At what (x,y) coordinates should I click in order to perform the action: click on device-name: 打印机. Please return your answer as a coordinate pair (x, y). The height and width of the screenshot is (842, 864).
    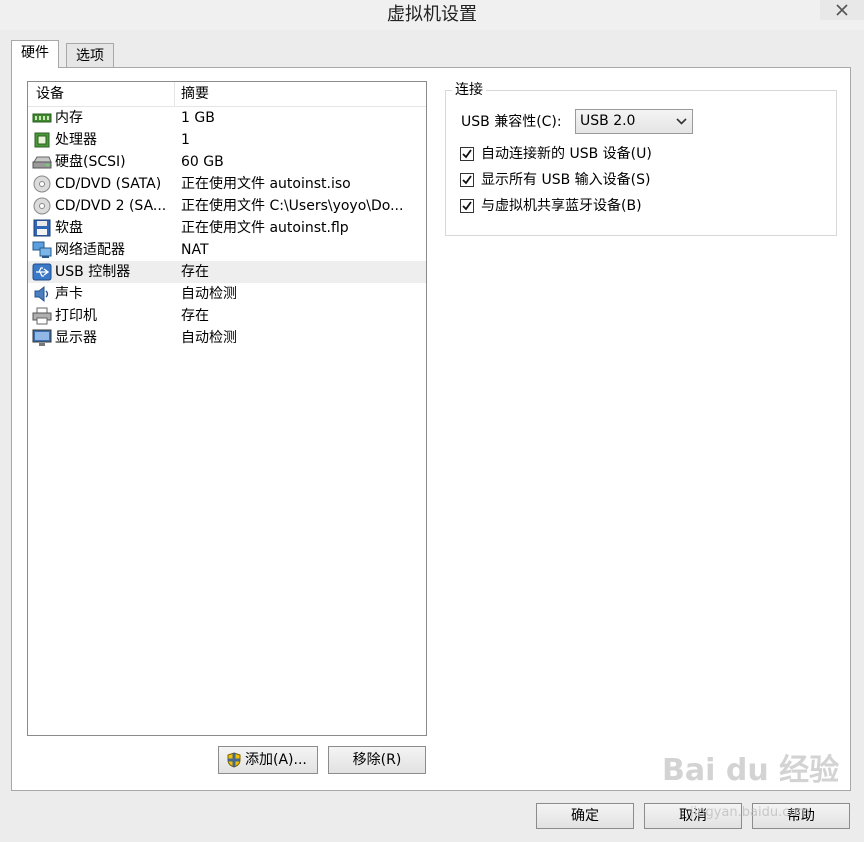
    Looking at the image, I should click on (76, 316).